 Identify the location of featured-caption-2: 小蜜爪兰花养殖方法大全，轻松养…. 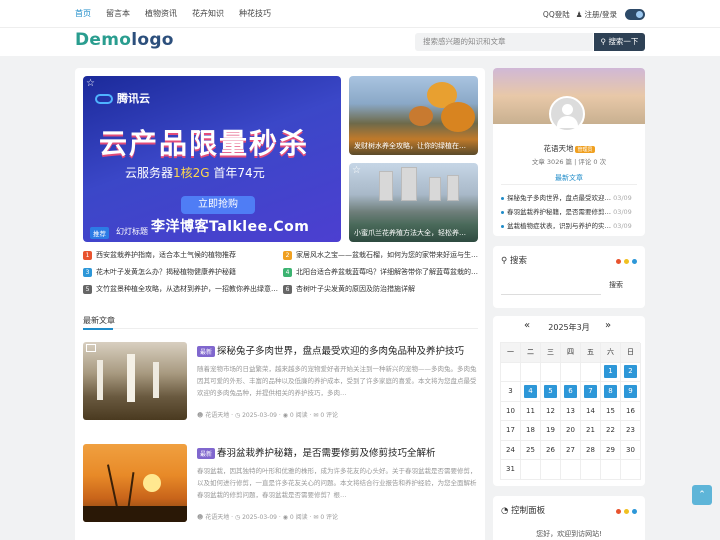
(410, 233).